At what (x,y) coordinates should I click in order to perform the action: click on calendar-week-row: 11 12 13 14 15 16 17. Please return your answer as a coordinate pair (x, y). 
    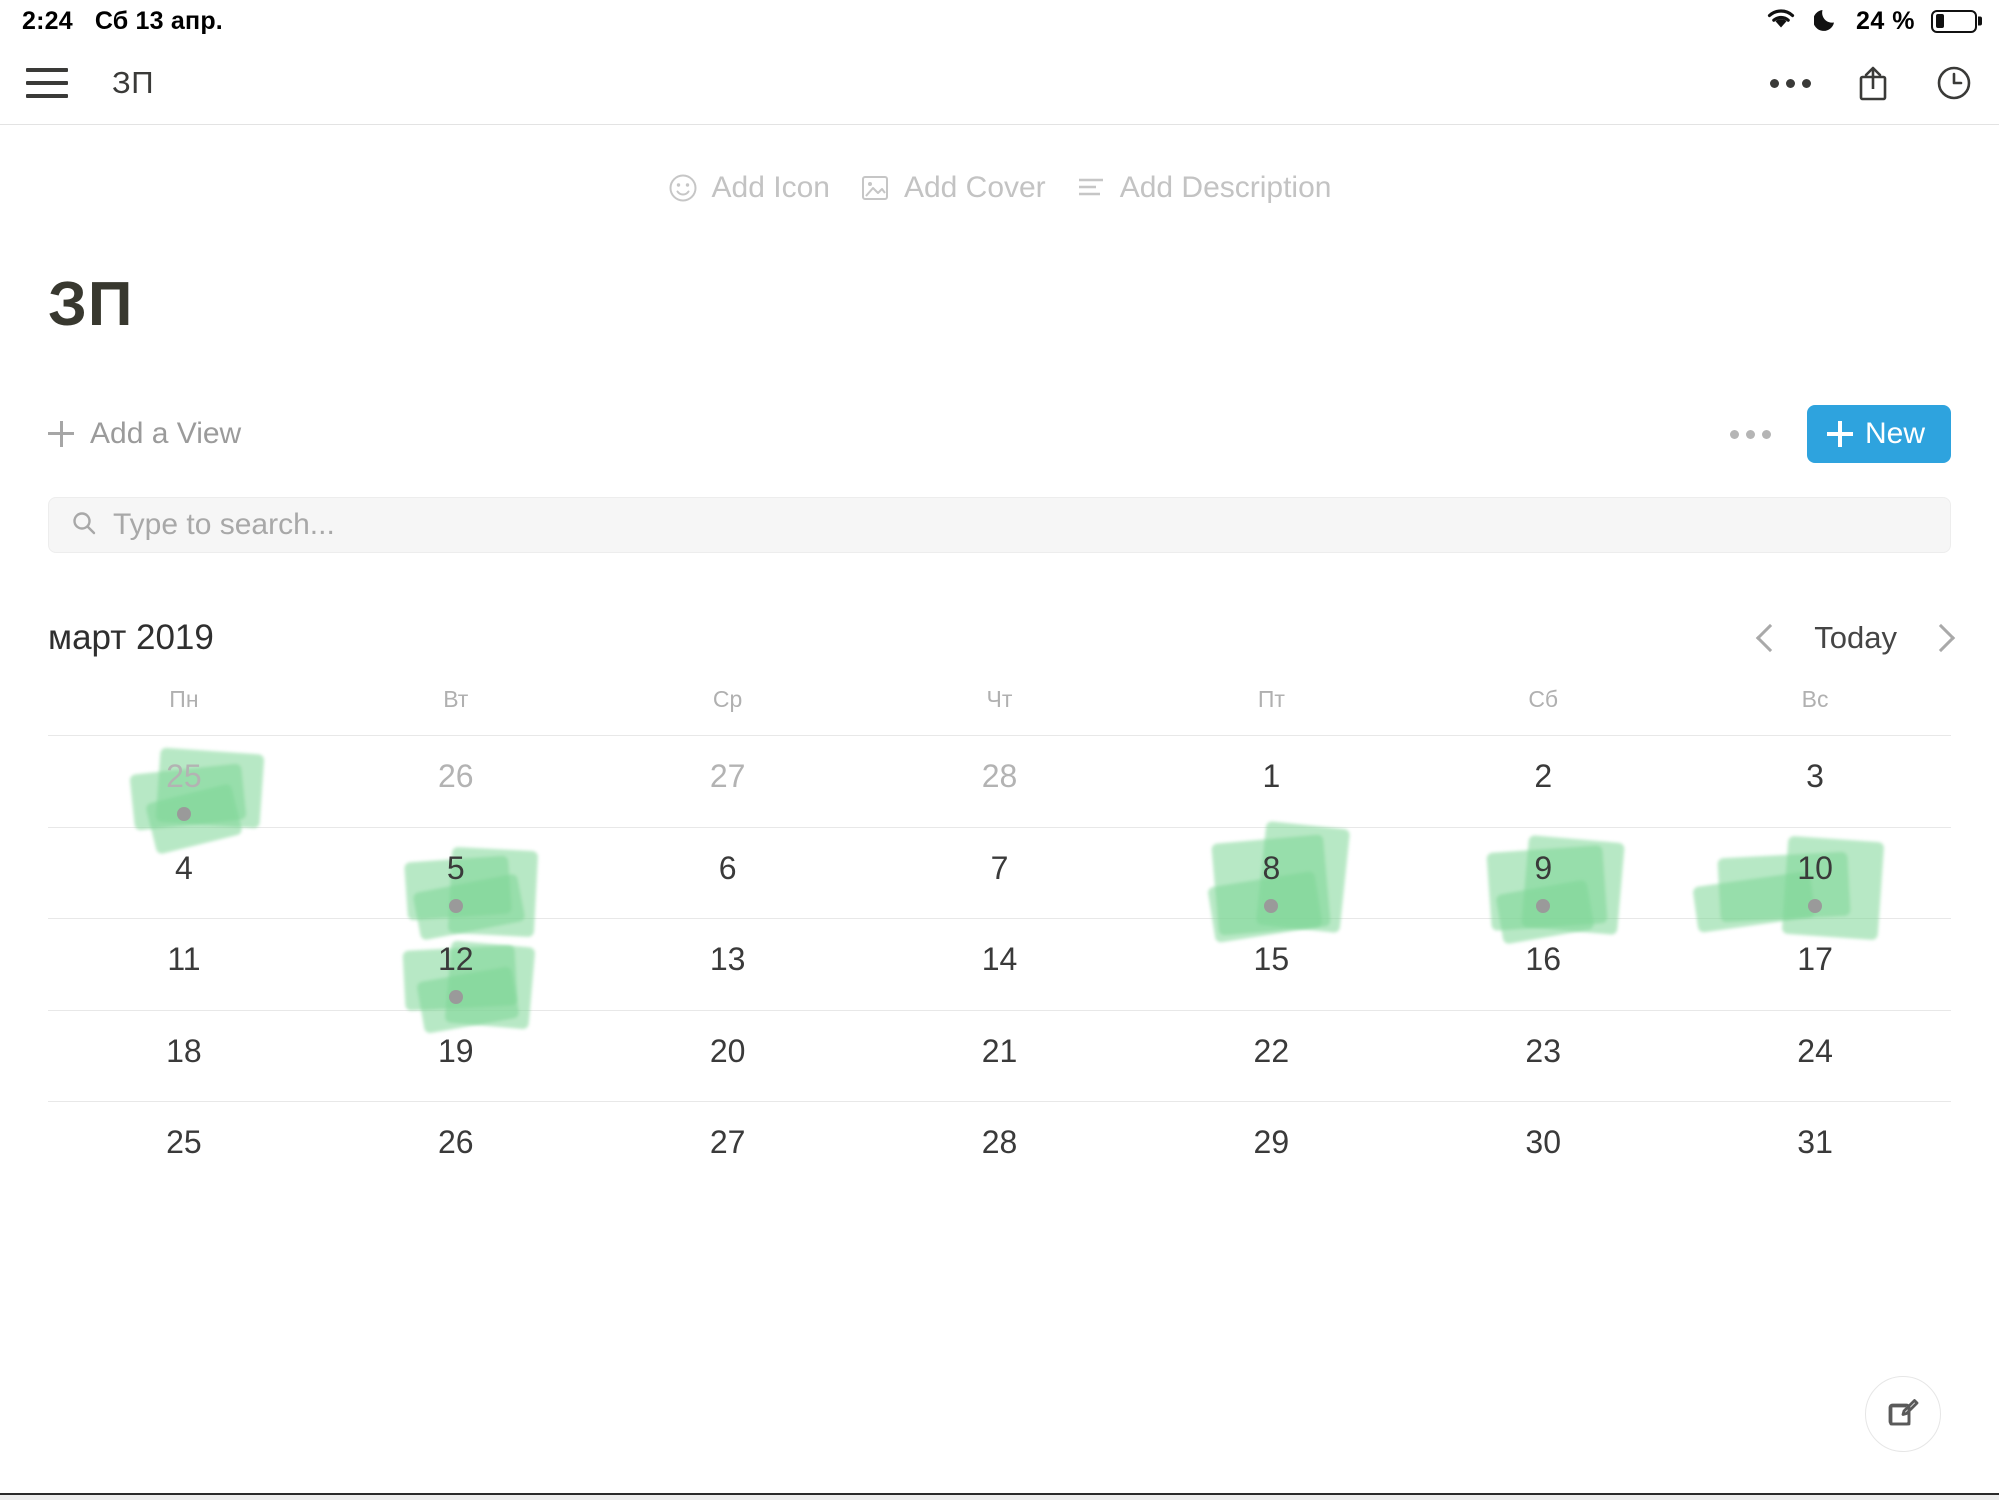
    Looking at the image, I should click on (999, 976).